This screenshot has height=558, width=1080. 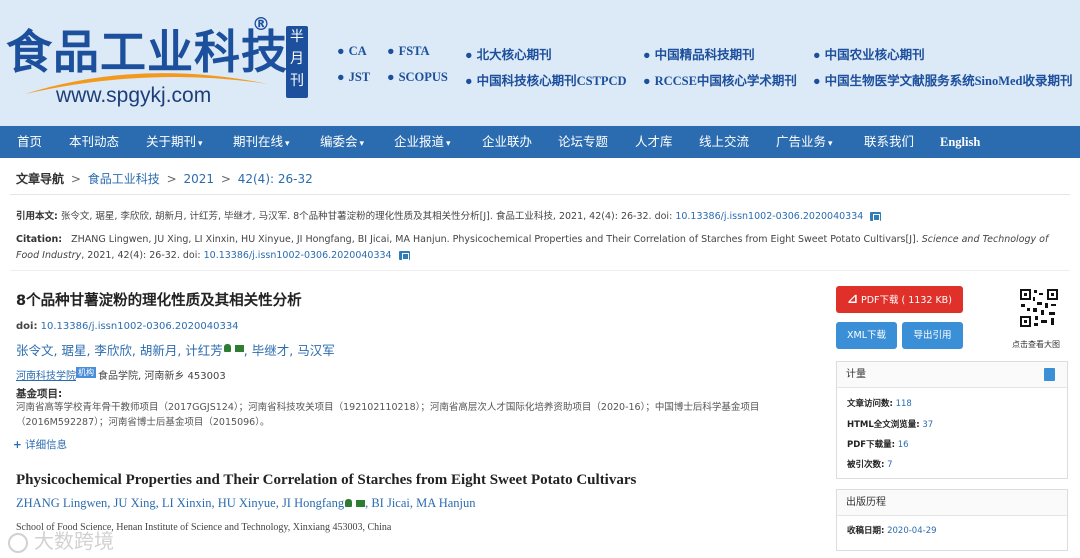 I want to click on authors-zh: 张令文, 琚星, 李欣欣, 胡新月, 计红芳, 毕继才, 马汉军, so click(x=175, y=349).